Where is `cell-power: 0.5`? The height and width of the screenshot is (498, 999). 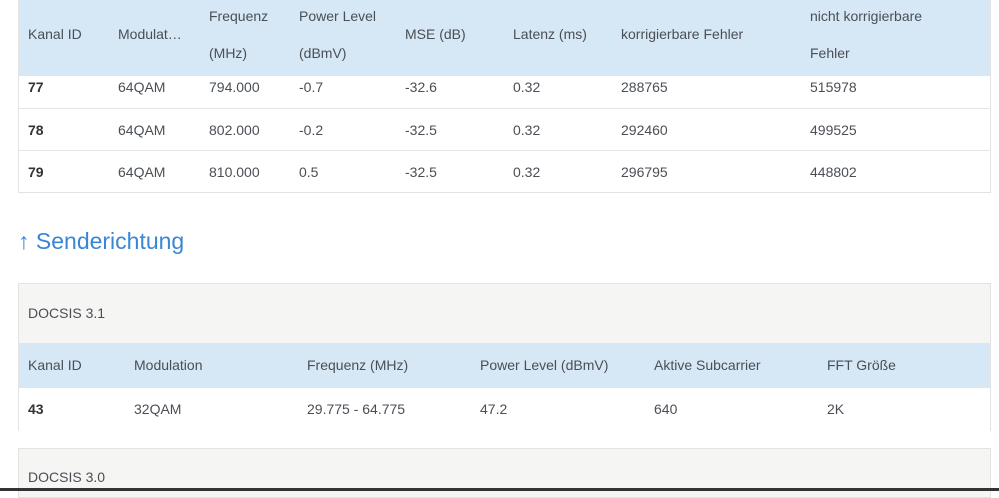
cell-power: 0.5 is located at coordinates (309, 172).